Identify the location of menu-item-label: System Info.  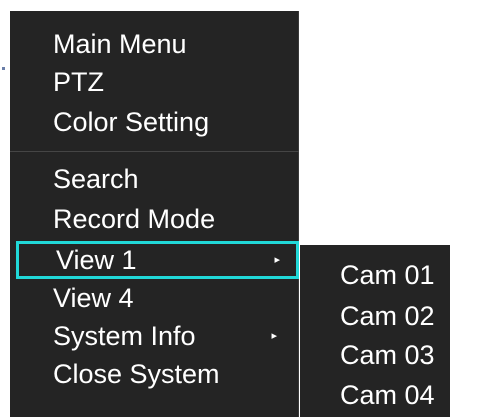
(124, 336).